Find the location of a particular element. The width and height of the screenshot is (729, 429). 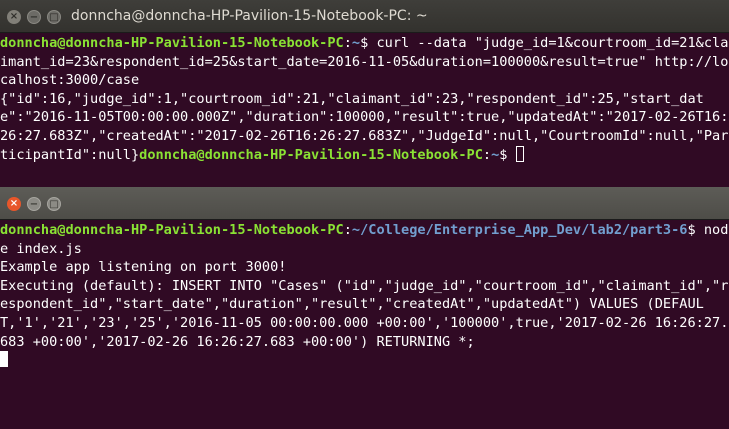

title-bar: × − □ is located at coordinates (364, 203).